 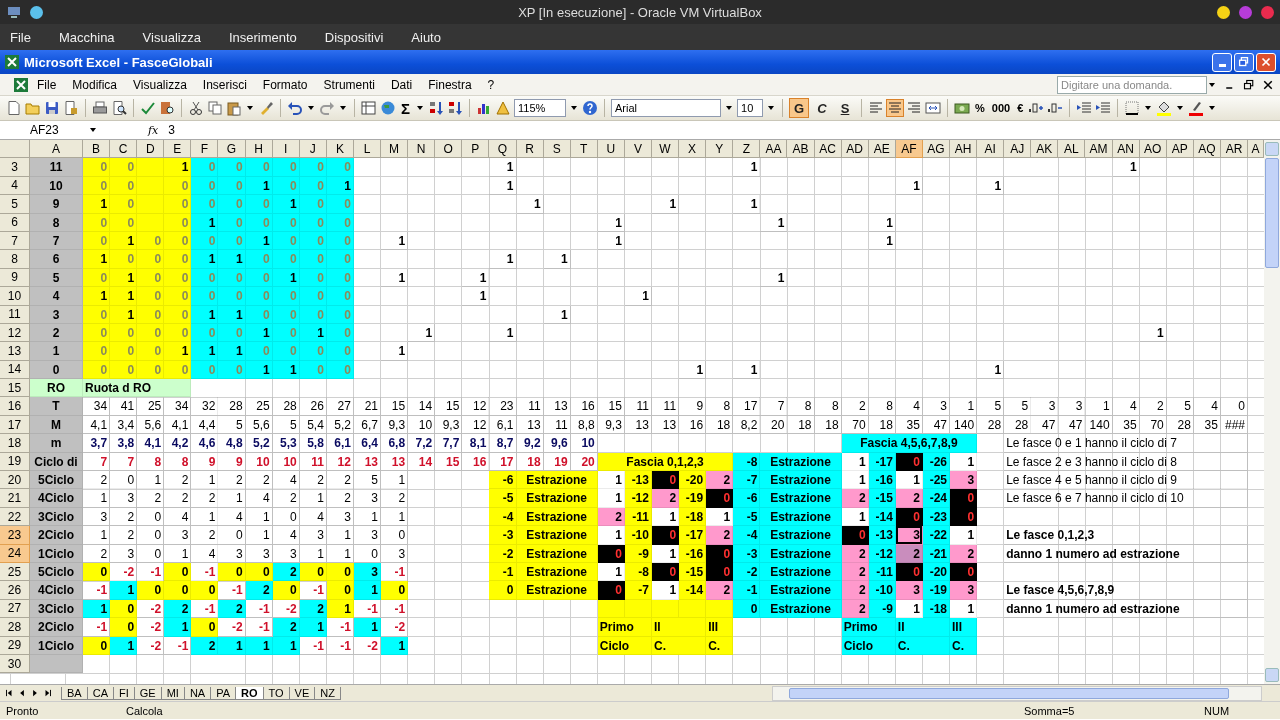 What do you see at coordinates (1272, 213) in the screenshot?
I see `scroll-thumb` at bounding box center [1272, 213].